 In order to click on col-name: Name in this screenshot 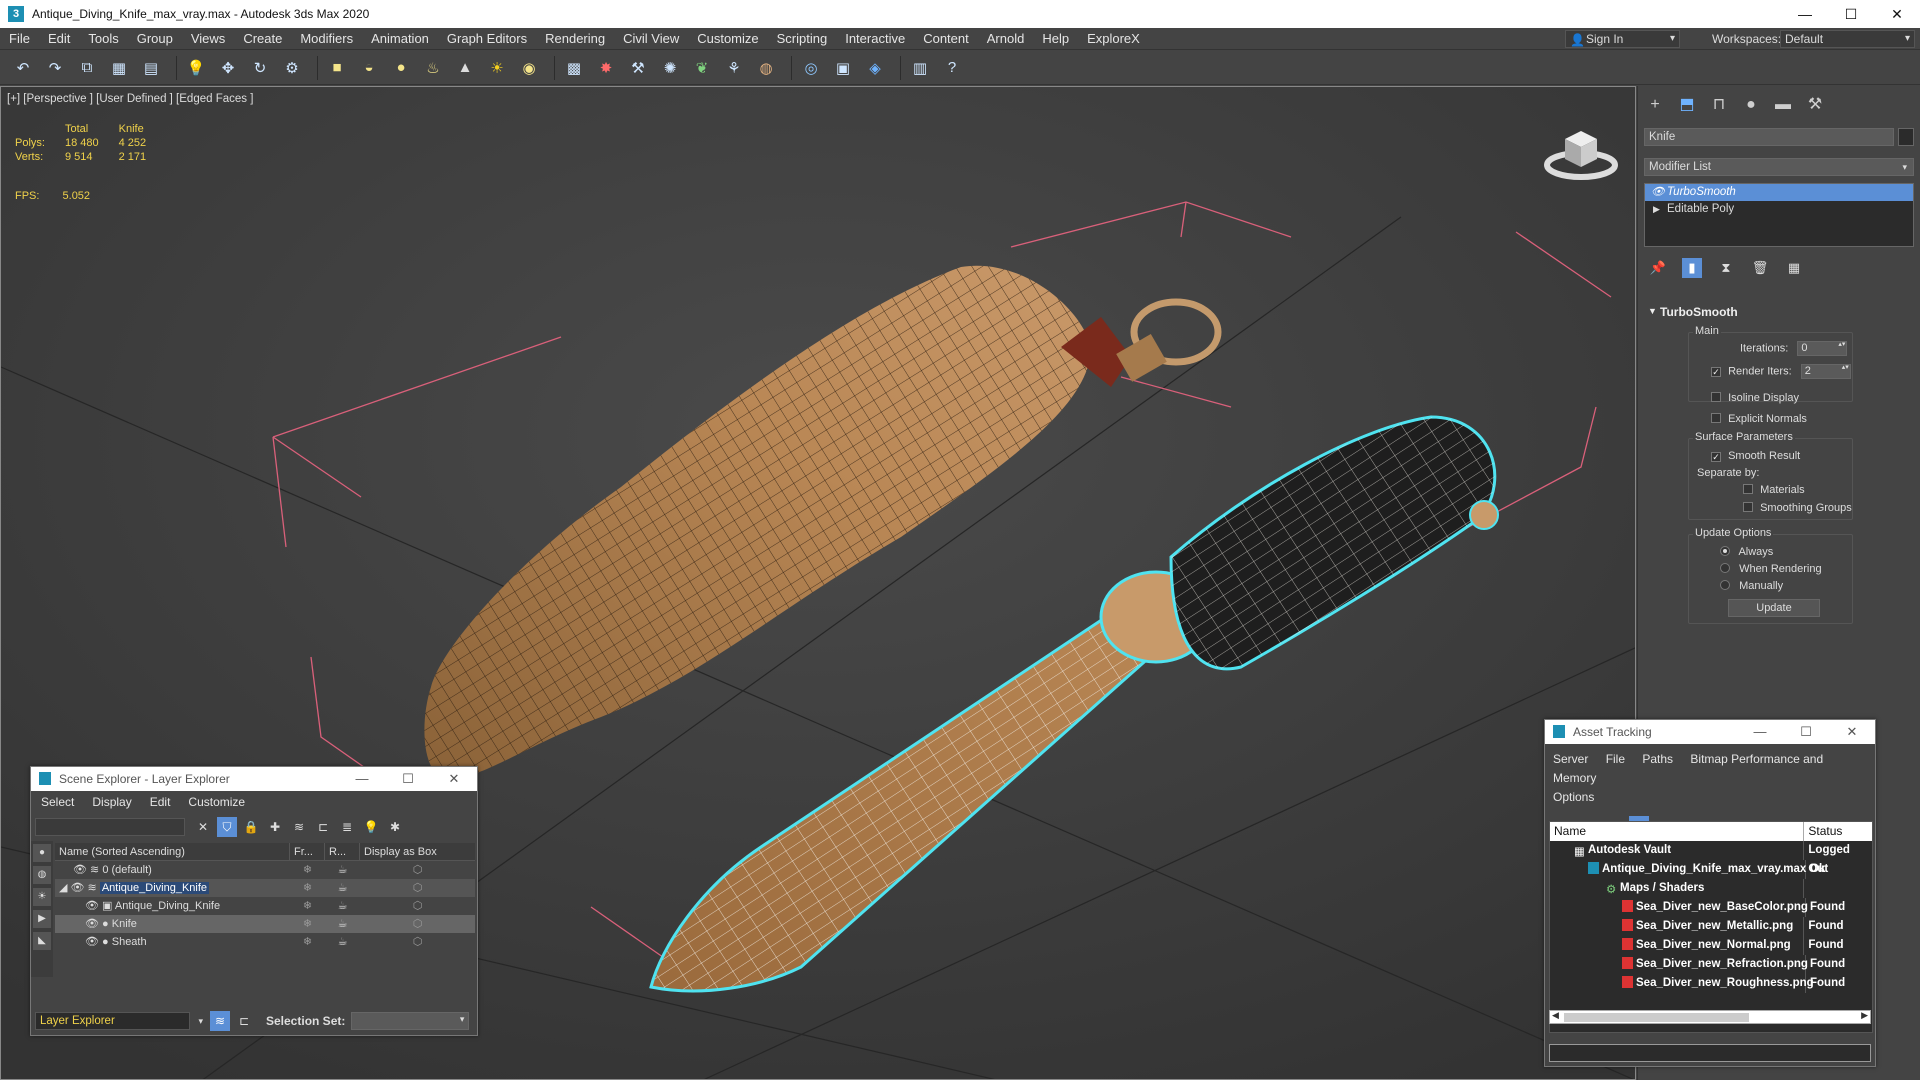, I will do `click(1677, 831)`.